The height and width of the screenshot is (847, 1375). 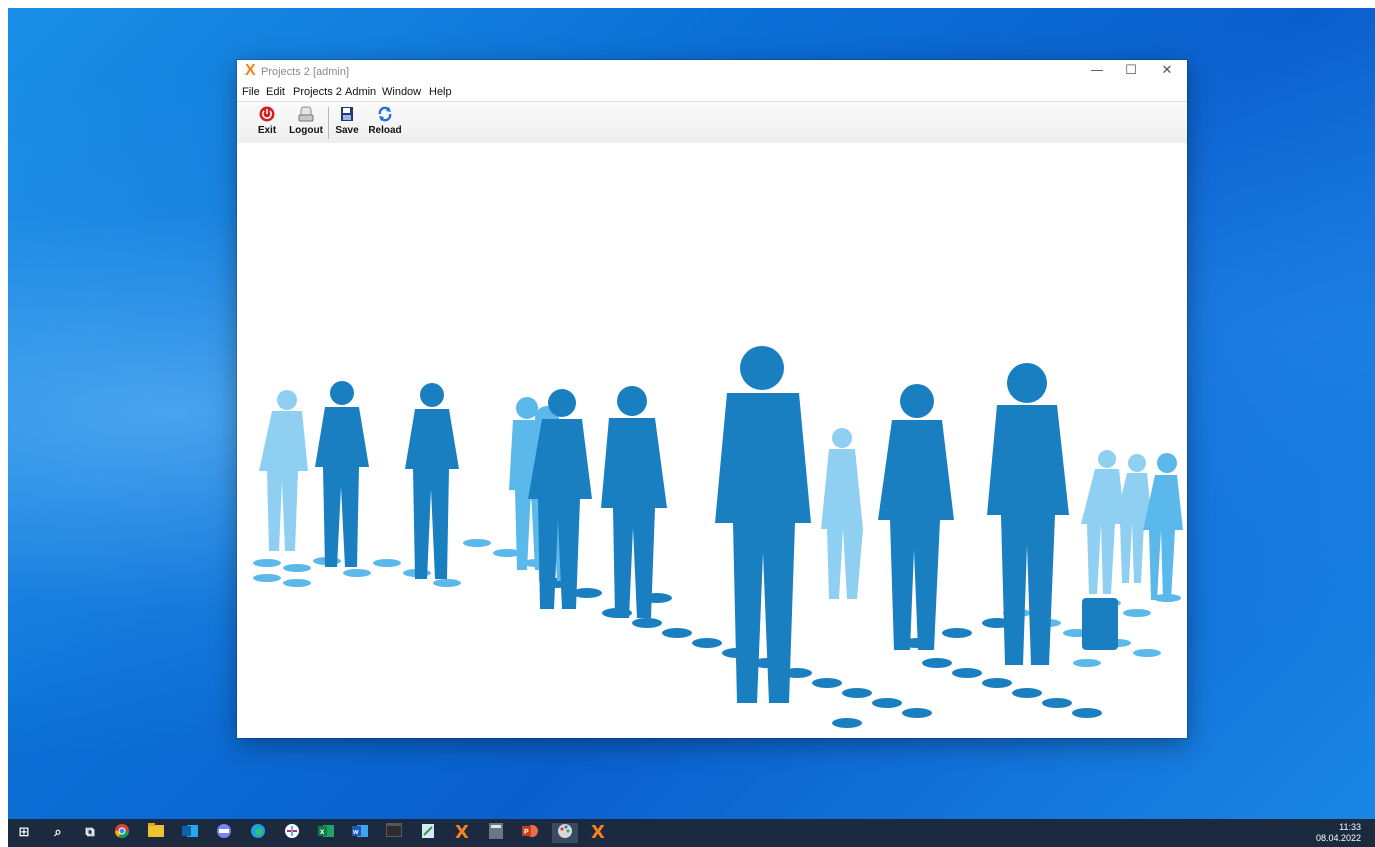 I want to click on projects-x-active-icon: X, so click(x=598, y=833).